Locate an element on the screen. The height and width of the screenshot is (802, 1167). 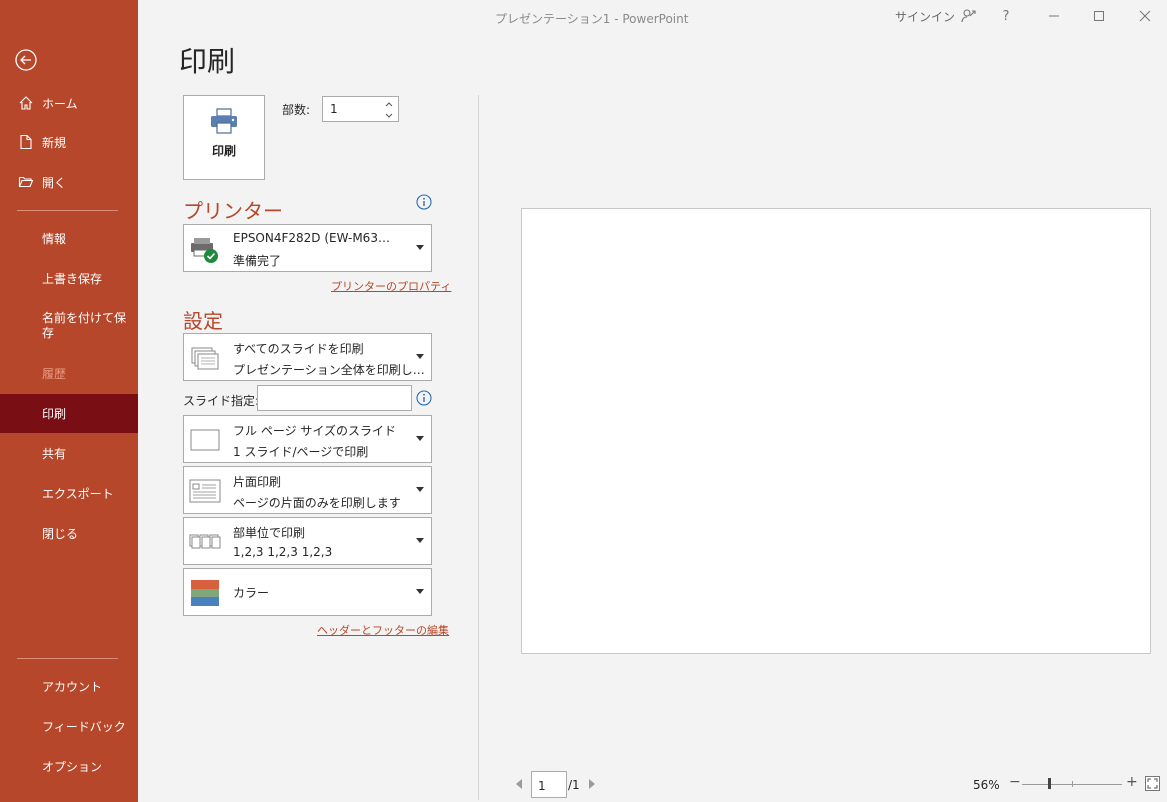
sidebar-item-history: 履歴 is located at coordinates (69, 373).